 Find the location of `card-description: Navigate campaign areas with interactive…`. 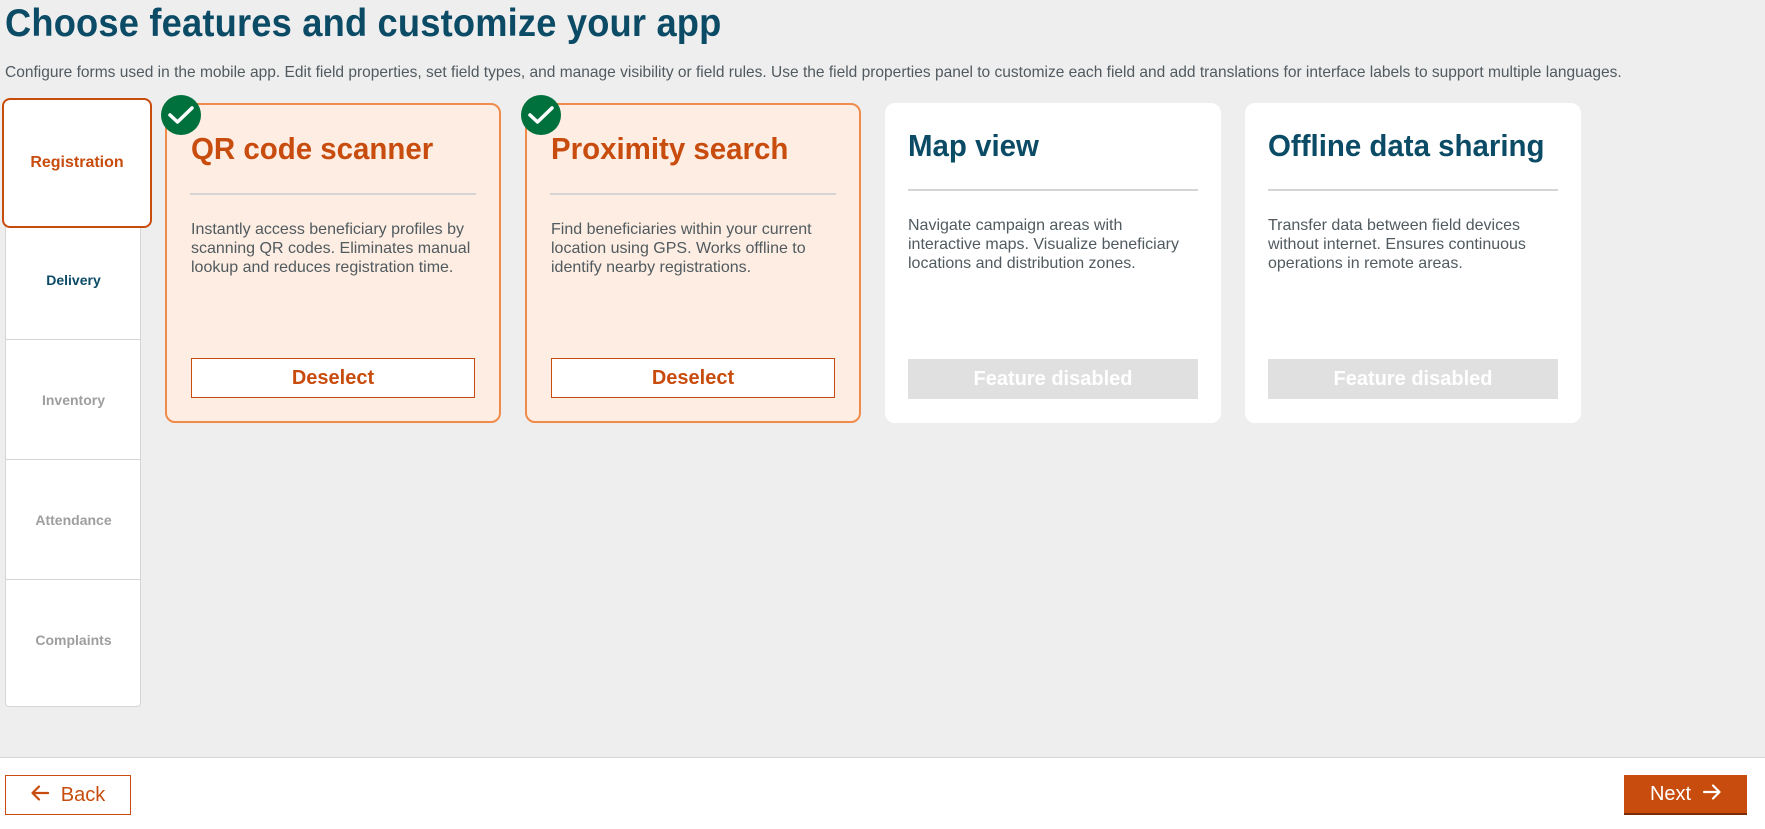

card-description: Navigate campaign areas with interactive… is located at coordinates (1043, 244).